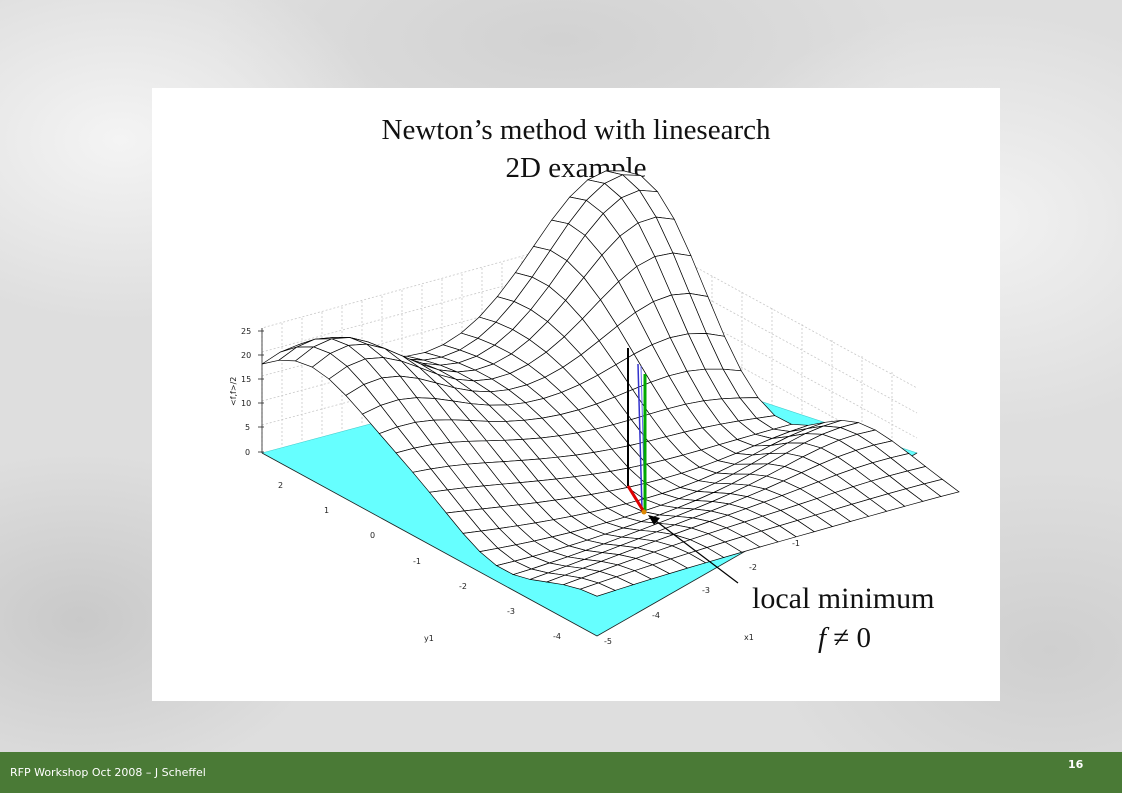 The image size is (1122, 793). Describe the element at coordinates (280, 485) in the screenshot. I see `y-tick: 2` at that location.